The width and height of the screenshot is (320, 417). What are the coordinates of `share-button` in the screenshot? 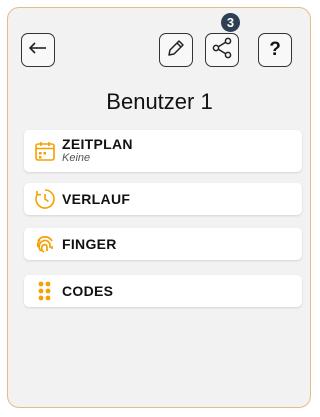 It's located at (222, 50).